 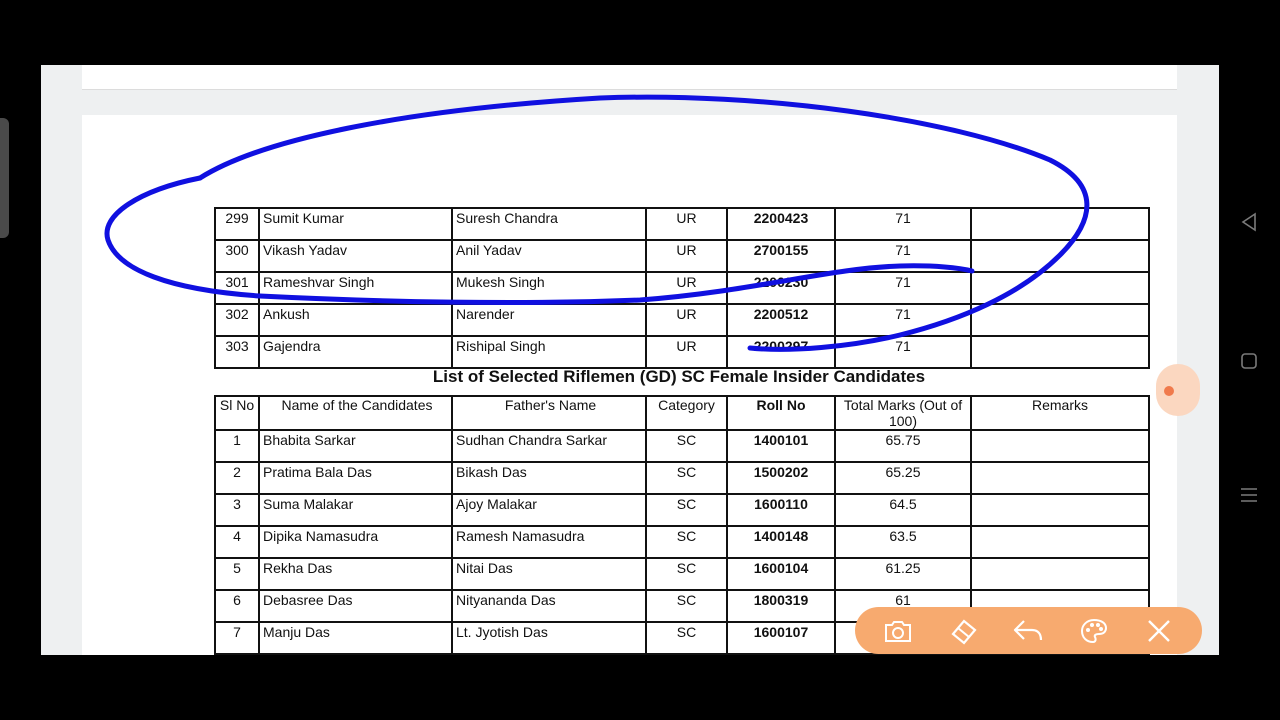 What do you see at coordinates (355, 606) in the screenshot?
I see `cell-name: Debasree Das` at bounding box center [355, 606].